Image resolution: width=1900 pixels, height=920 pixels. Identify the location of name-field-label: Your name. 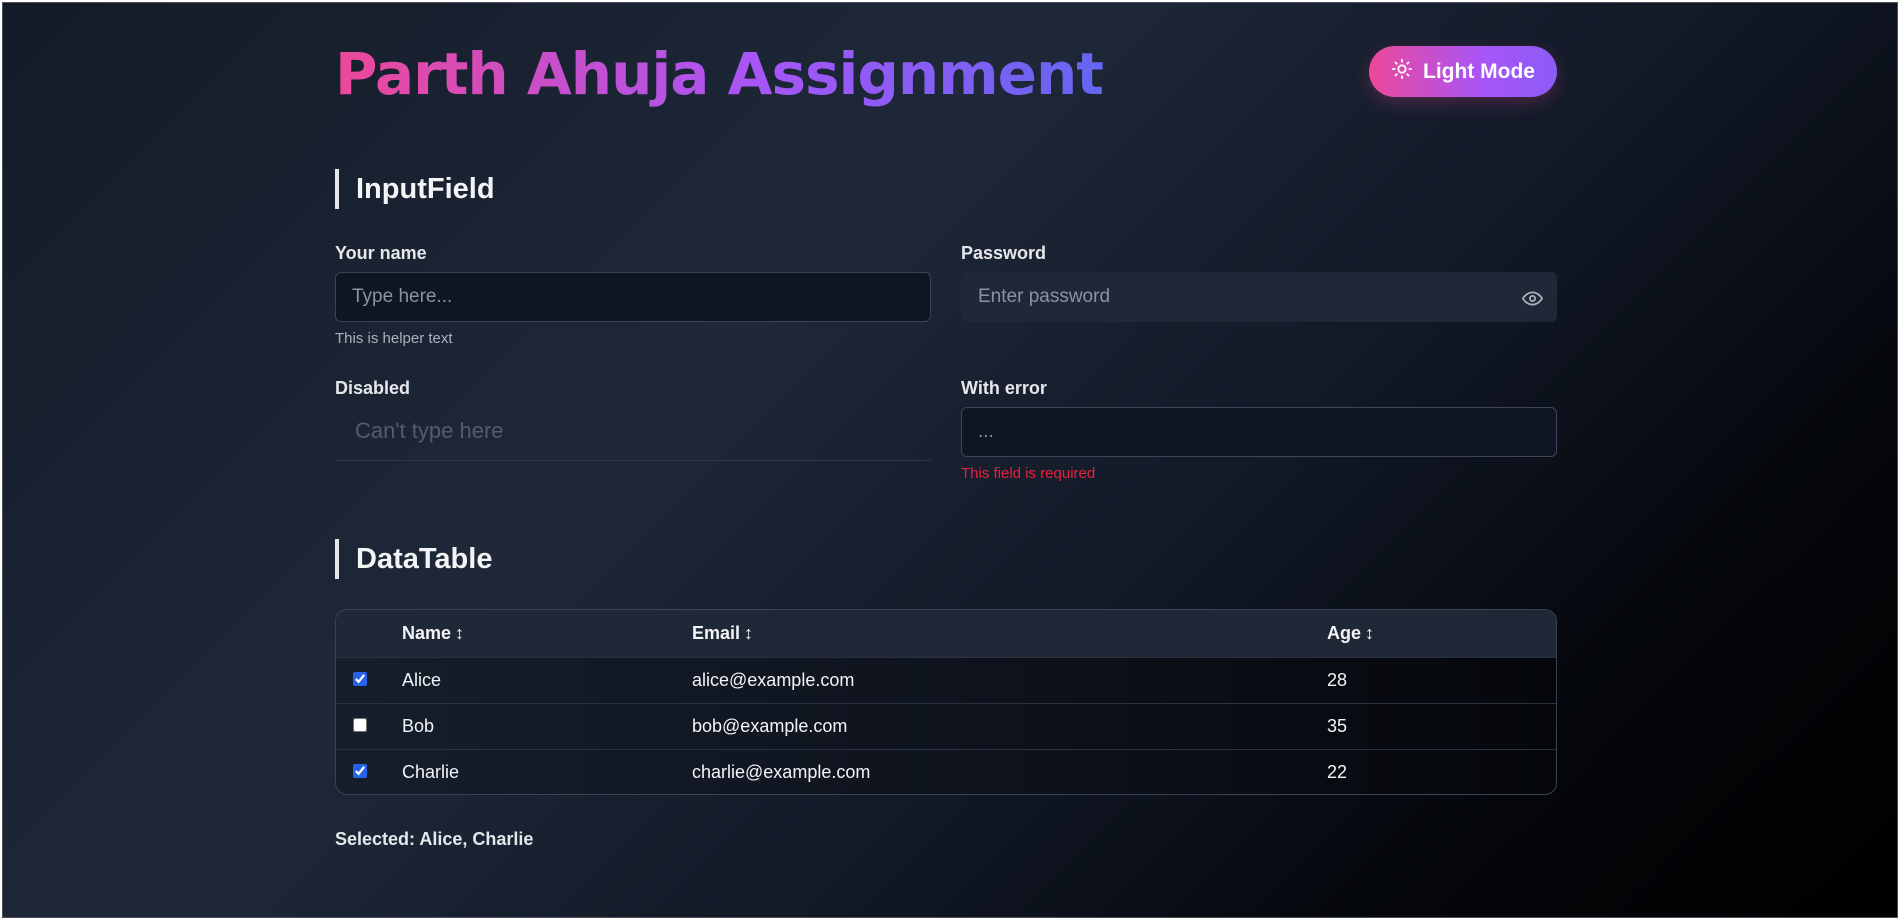
(381, 253).